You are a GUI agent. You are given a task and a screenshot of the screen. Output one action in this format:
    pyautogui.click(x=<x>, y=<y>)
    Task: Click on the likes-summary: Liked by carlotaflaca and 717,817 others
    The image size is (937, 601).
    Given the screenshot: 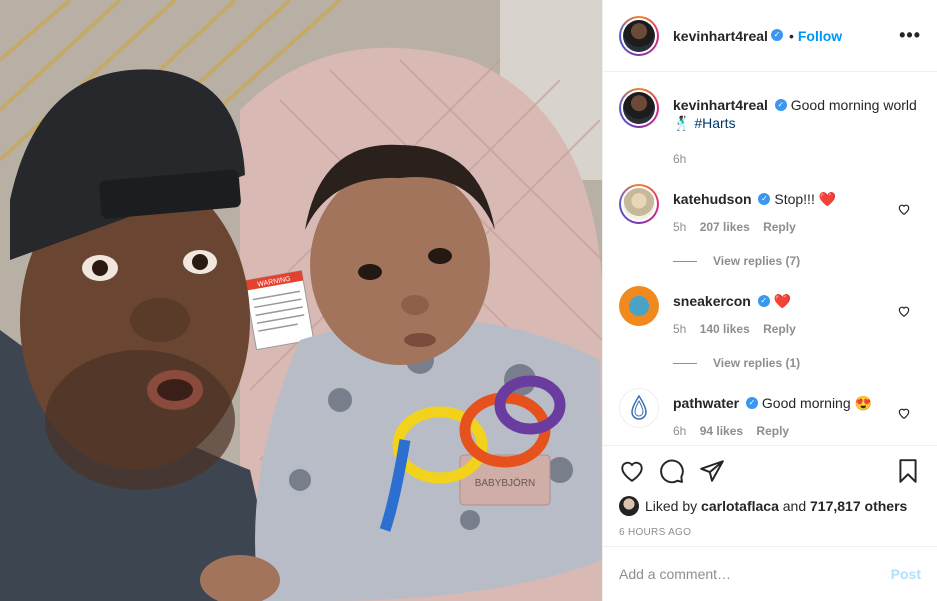 What is the action you would take?
    pyautogui.click(x=770, y=506)
    